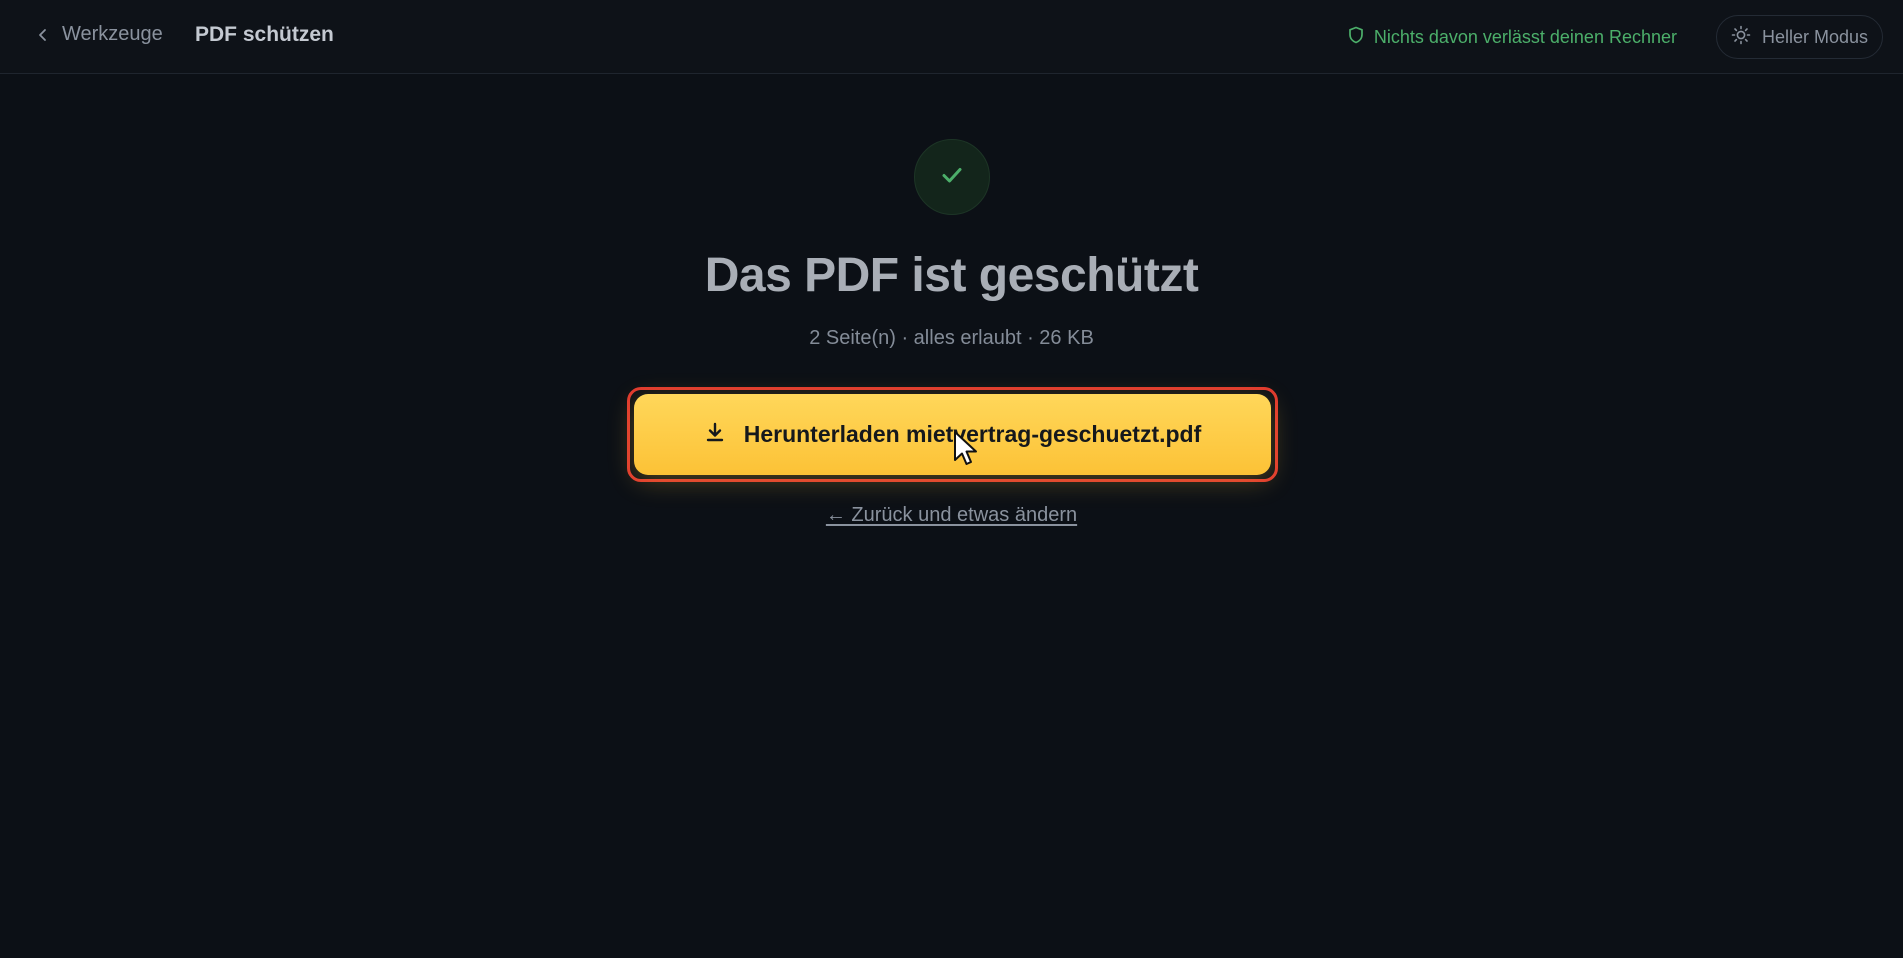 The height and width of the screenshot is (958, 1903). I want to click on page-title: PDF schützen, so click(264, 34).